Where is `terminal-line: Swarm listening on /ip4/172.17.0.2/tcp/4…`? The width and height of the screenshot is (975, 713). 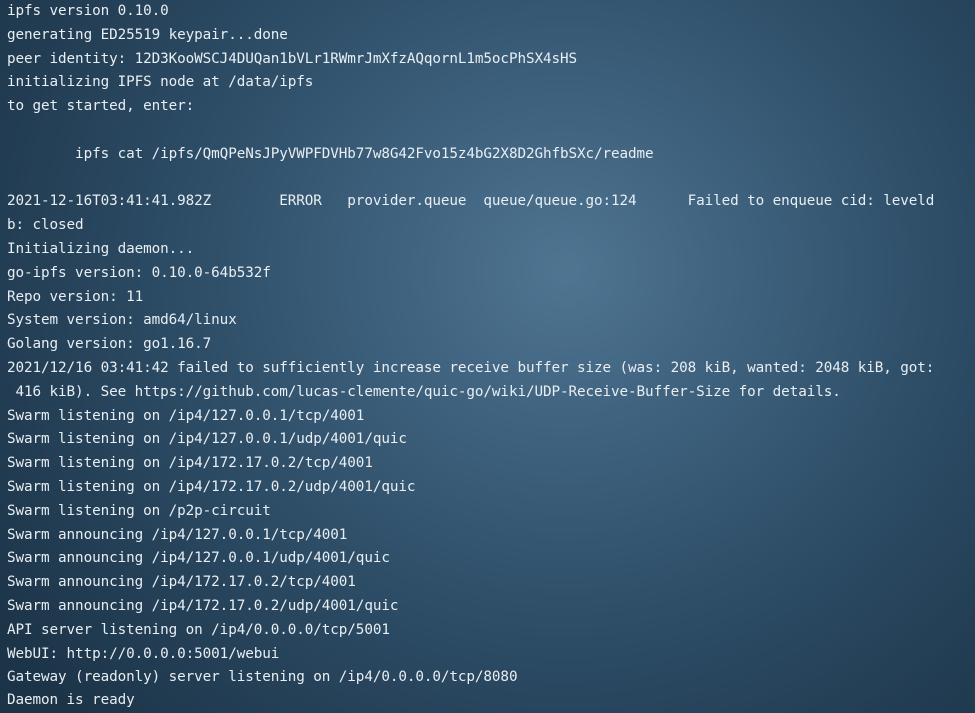
terminal-line: Swarm listening on /ip4/172.17.0.2/tcp/4… is located at coordinates (190, 463).